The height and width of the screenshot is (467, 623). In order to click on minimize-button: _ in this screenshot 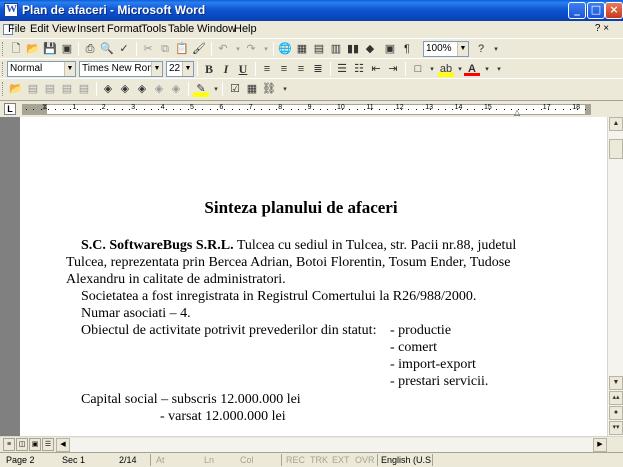, I will do `click(577, 10)`.